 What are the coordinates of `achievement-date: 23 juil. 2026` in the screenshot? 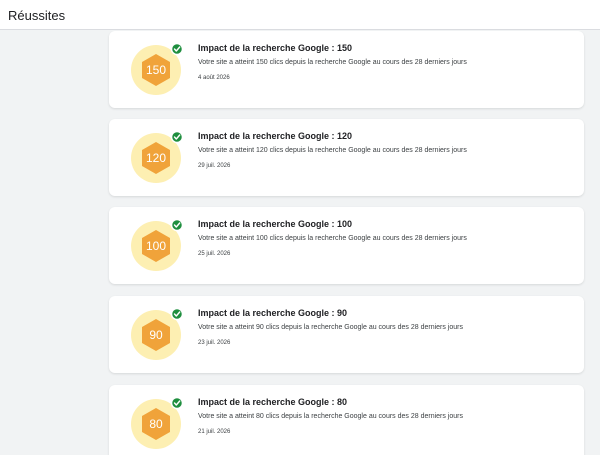 It's located at (214, 343).